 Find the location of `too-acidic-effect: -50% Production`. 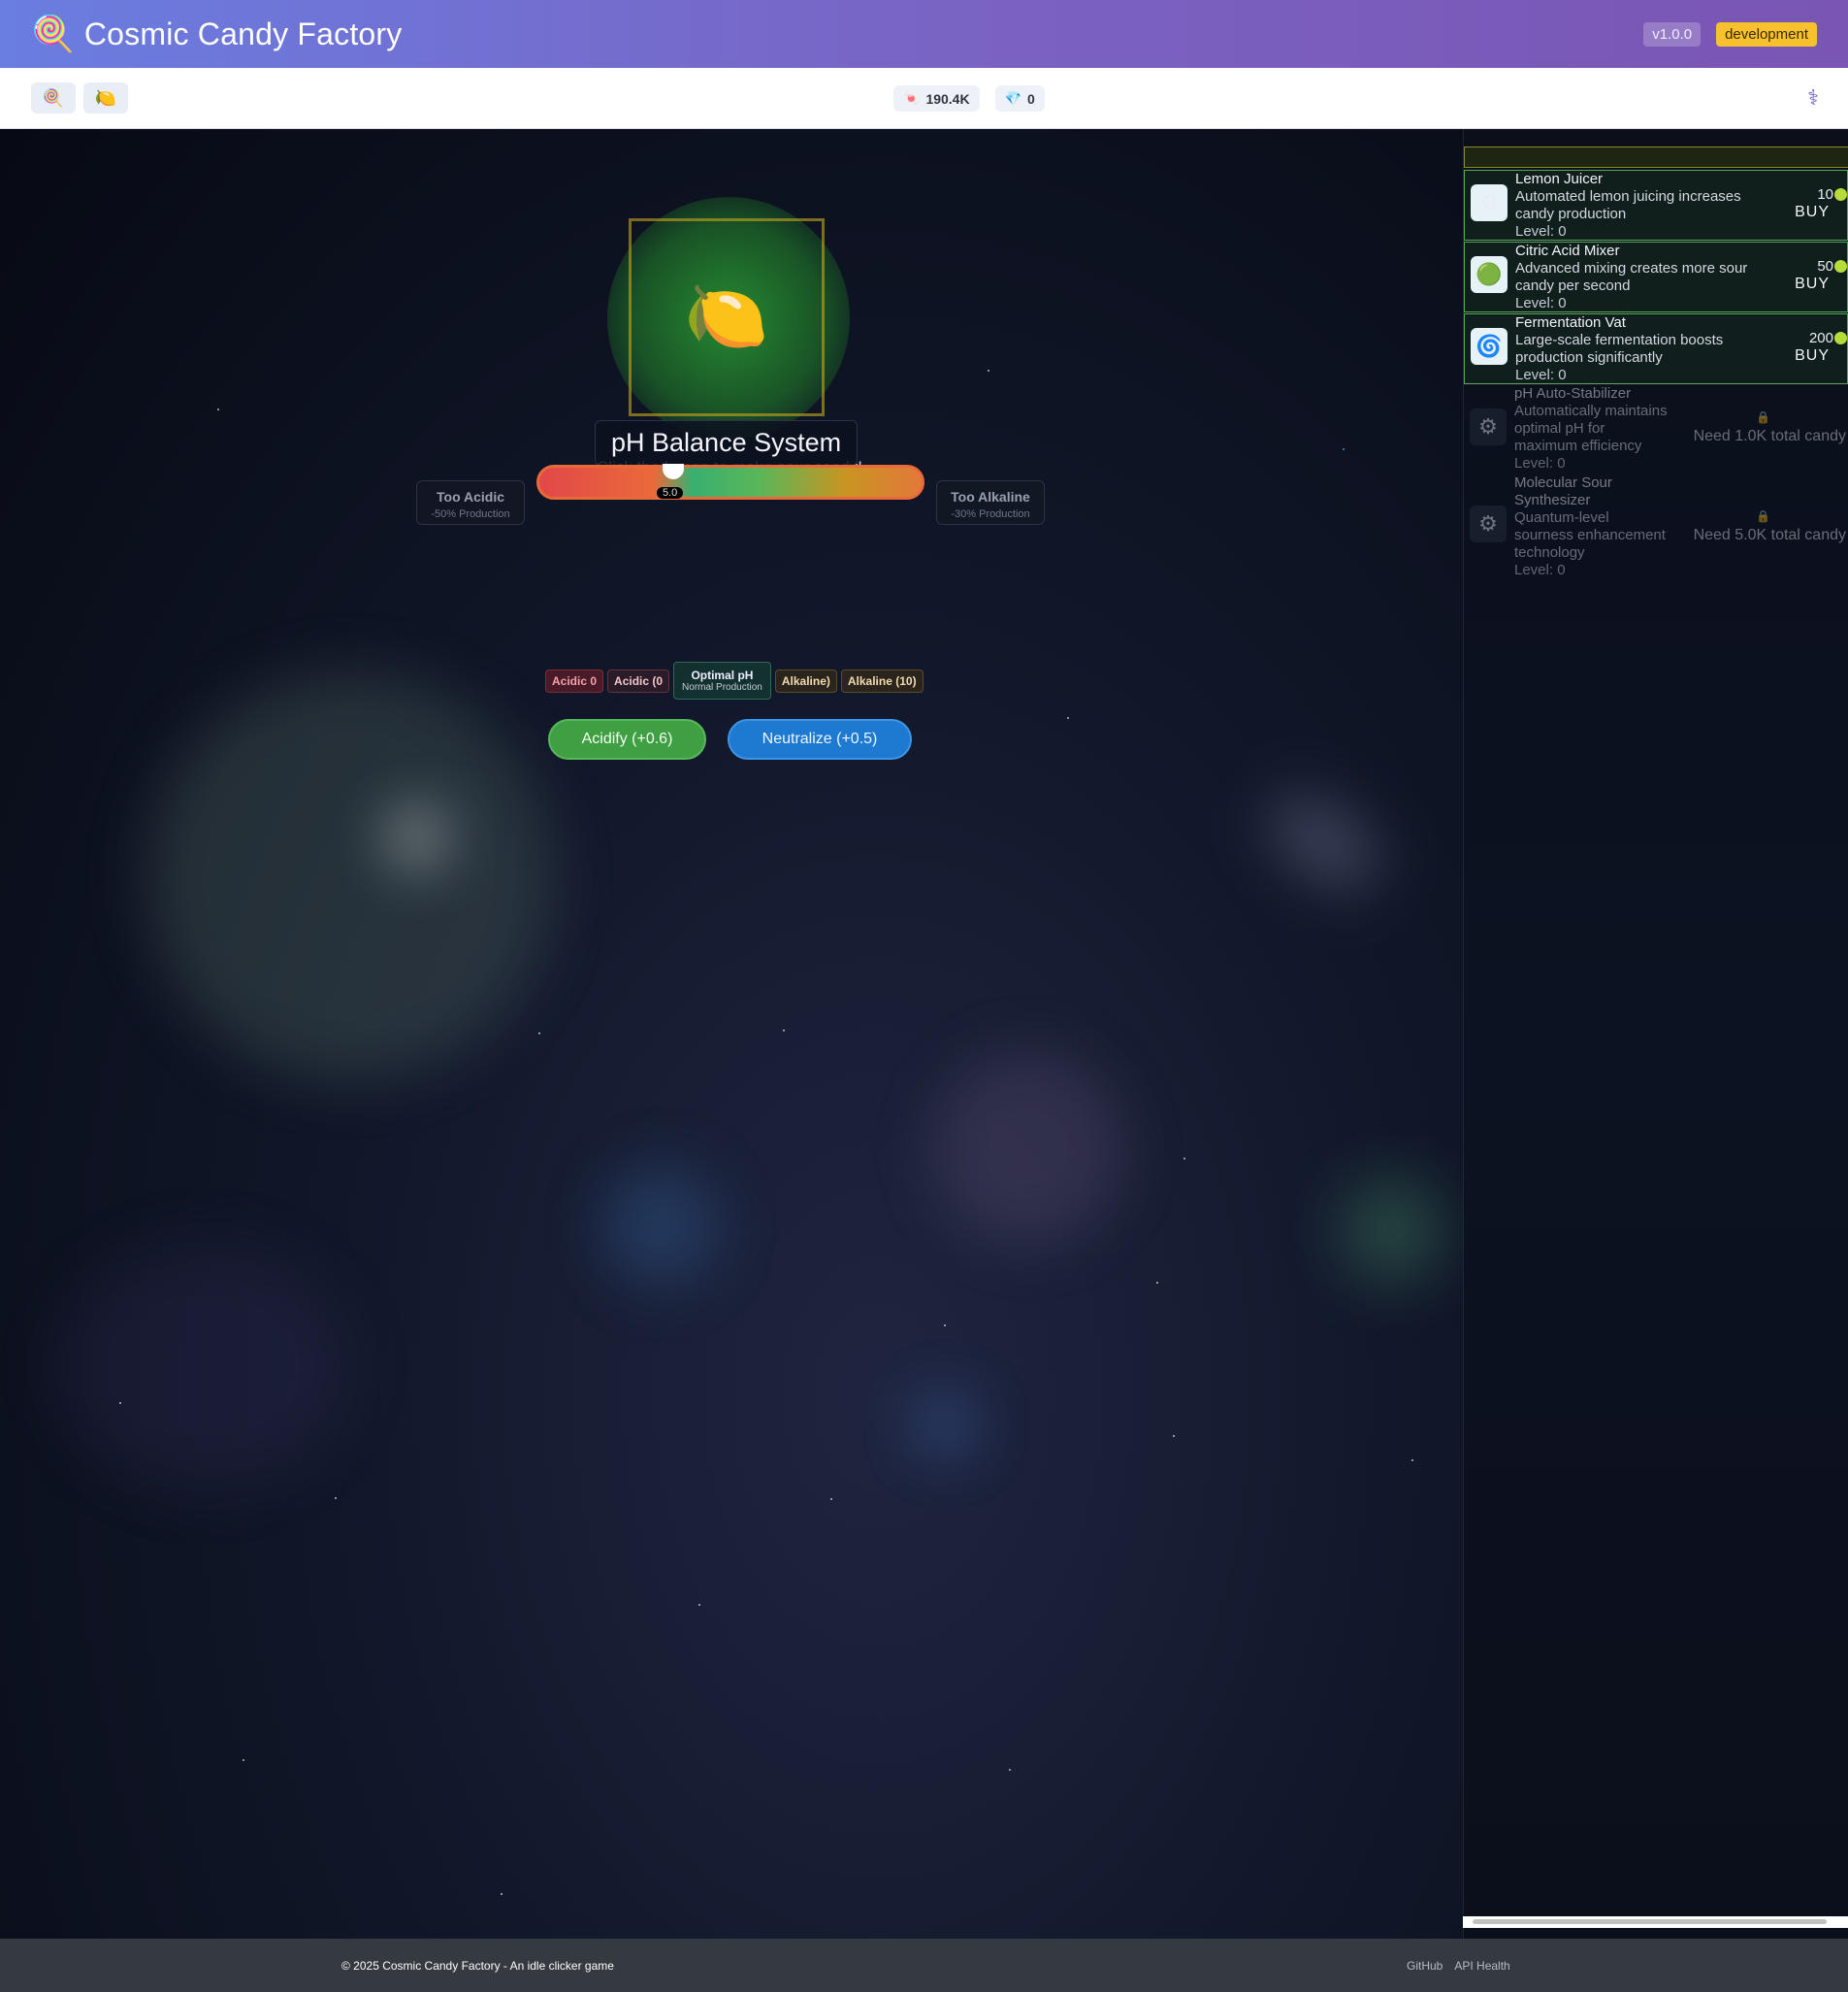

too-acidic-effect: -50% Production is located at coordinates (470, 514).